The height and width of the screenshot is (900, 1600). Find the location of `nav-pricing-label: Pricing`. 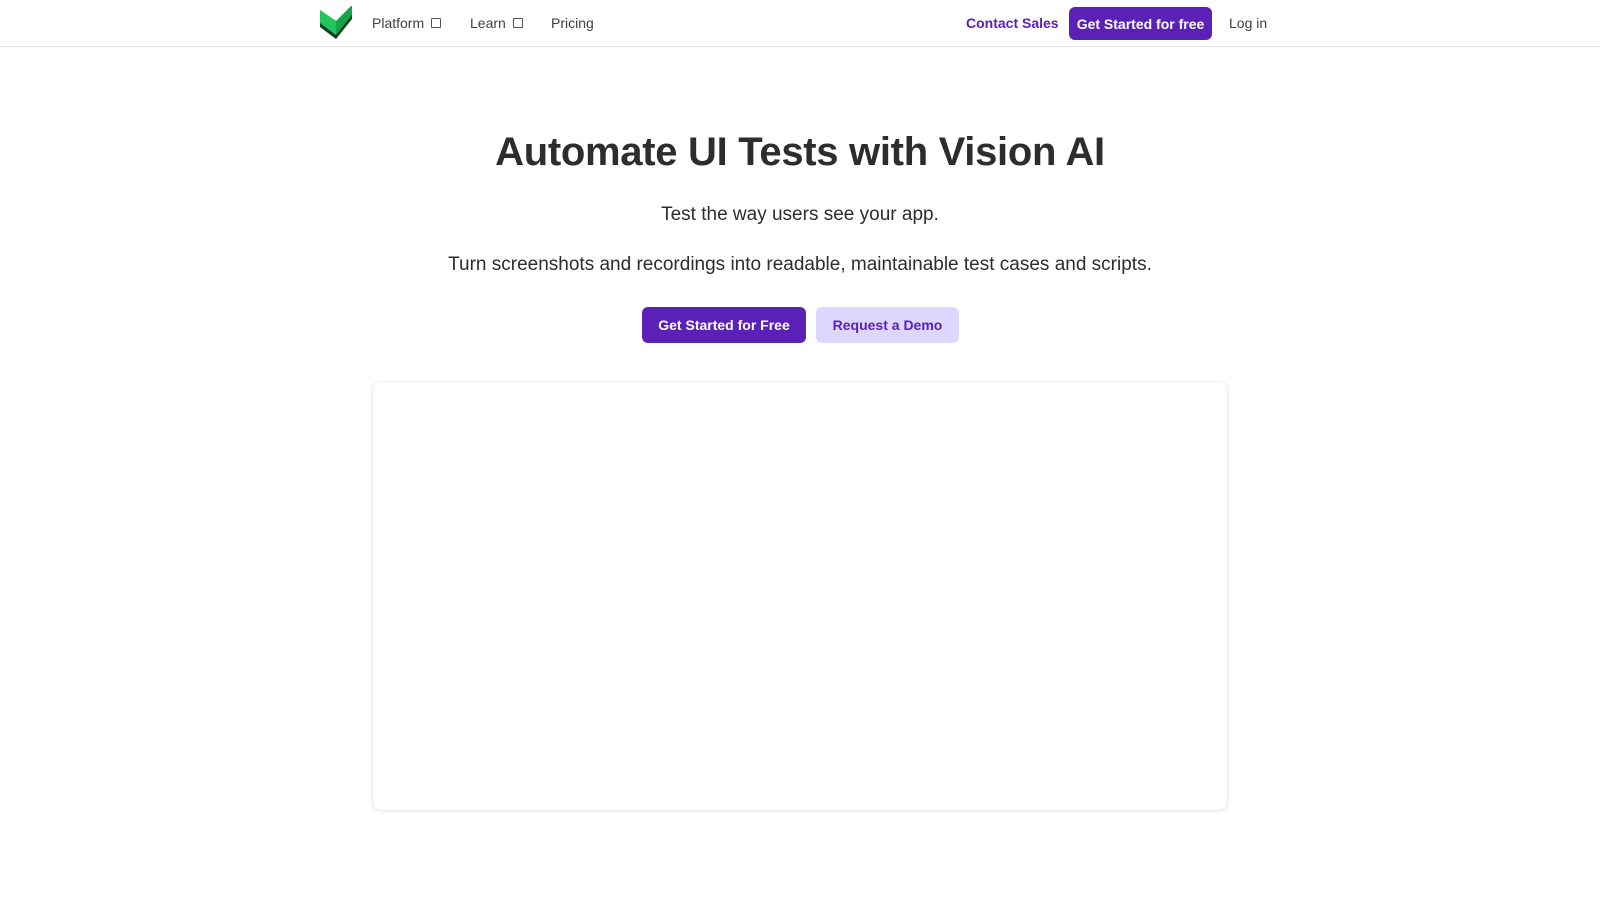

nav-pricing-label: Pricing is located at coordinates (572, 23).